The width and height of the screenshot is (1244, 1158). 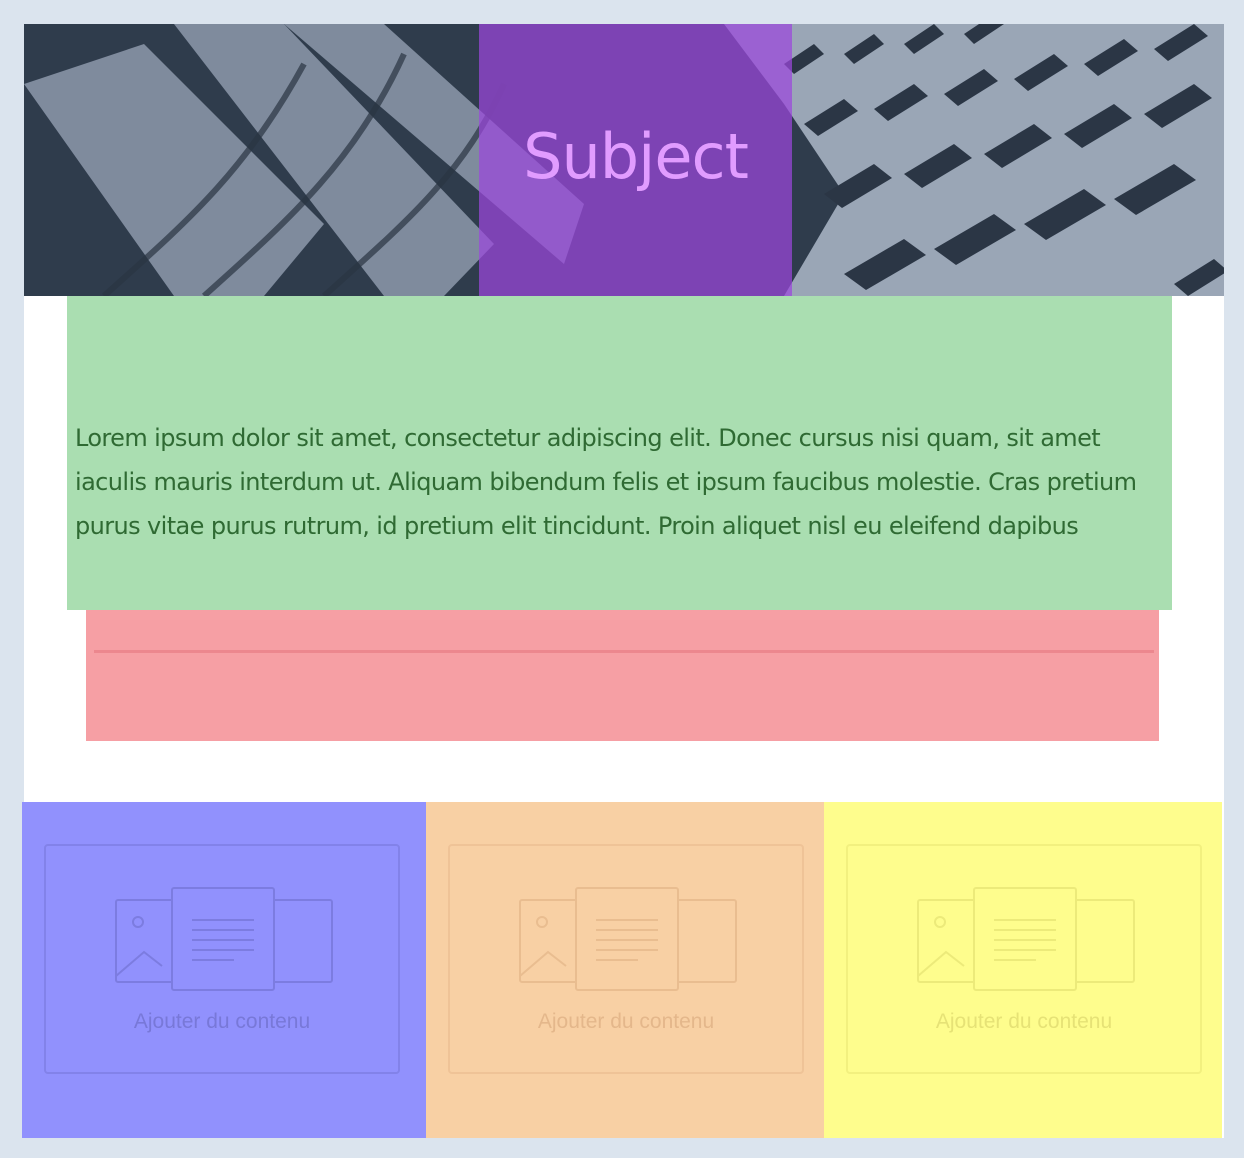 I want to click on column-3: Ajouter du contenu, so click(x=1023, y=970).